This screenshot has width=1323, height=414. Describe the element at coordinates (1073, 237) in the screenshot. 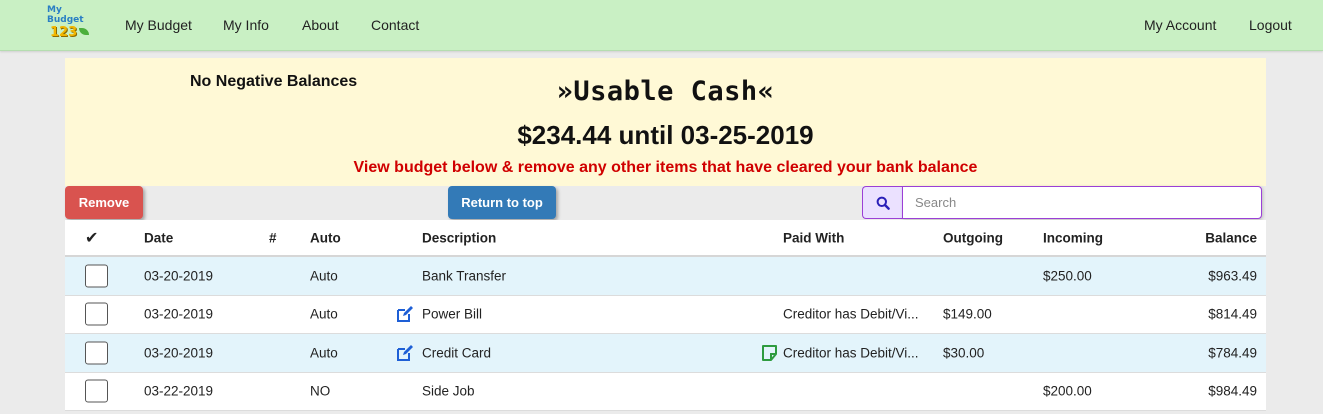

I see `header-incoming: Incoming` at that location.